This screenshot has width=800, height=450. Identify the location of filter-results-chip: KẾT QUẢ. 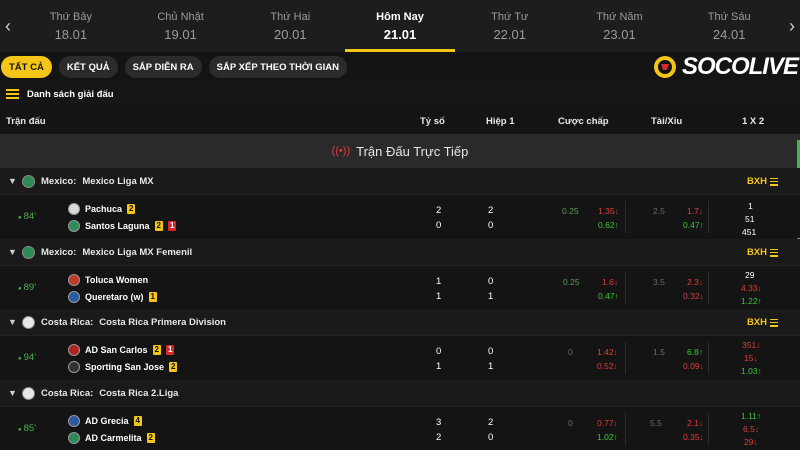
(88, 67).